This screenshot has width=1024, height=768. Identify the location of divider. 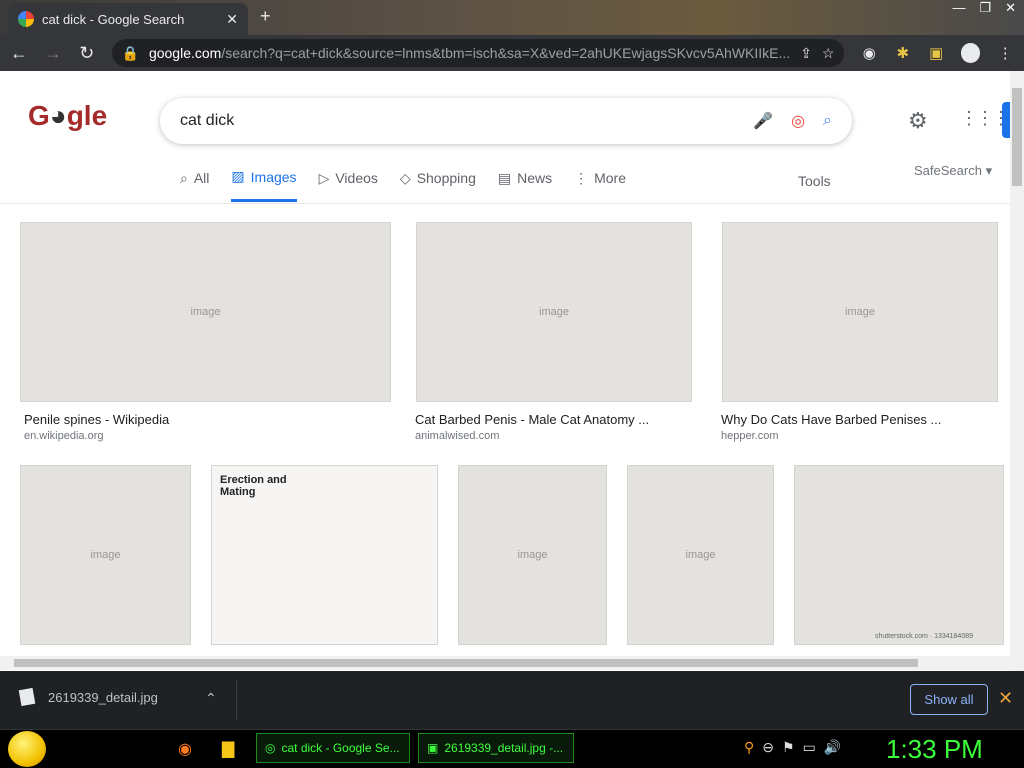
(236, 700).